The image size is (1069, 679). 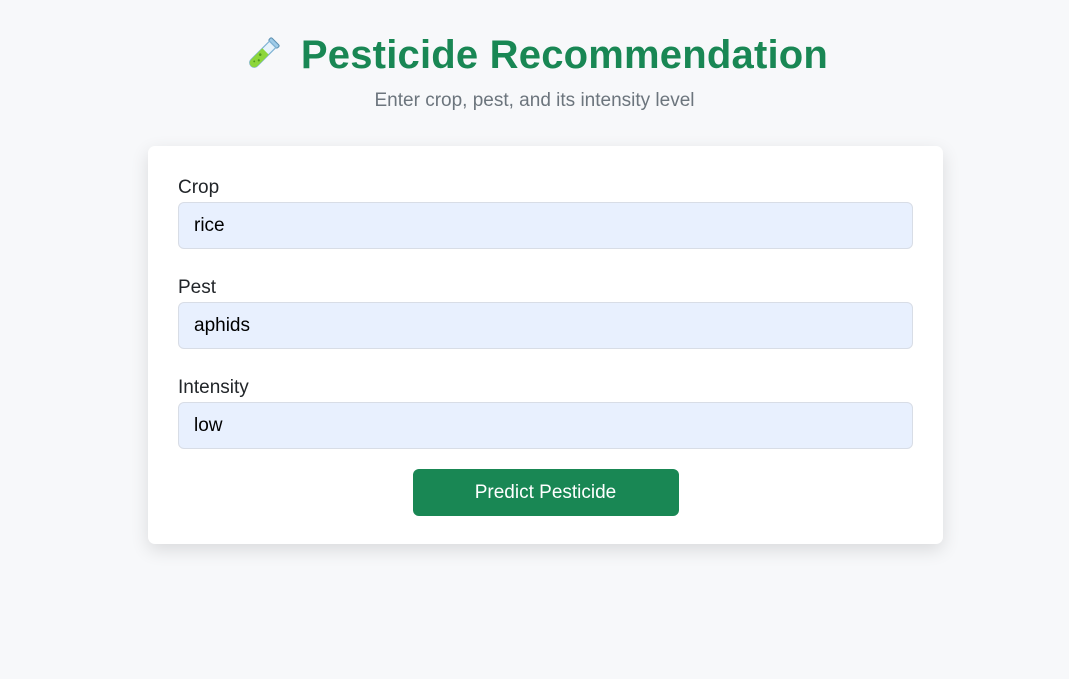 What do you see at coordinates (545, 225) in the screenshot?
I see `crop-input` at bounding box center [545, 225].